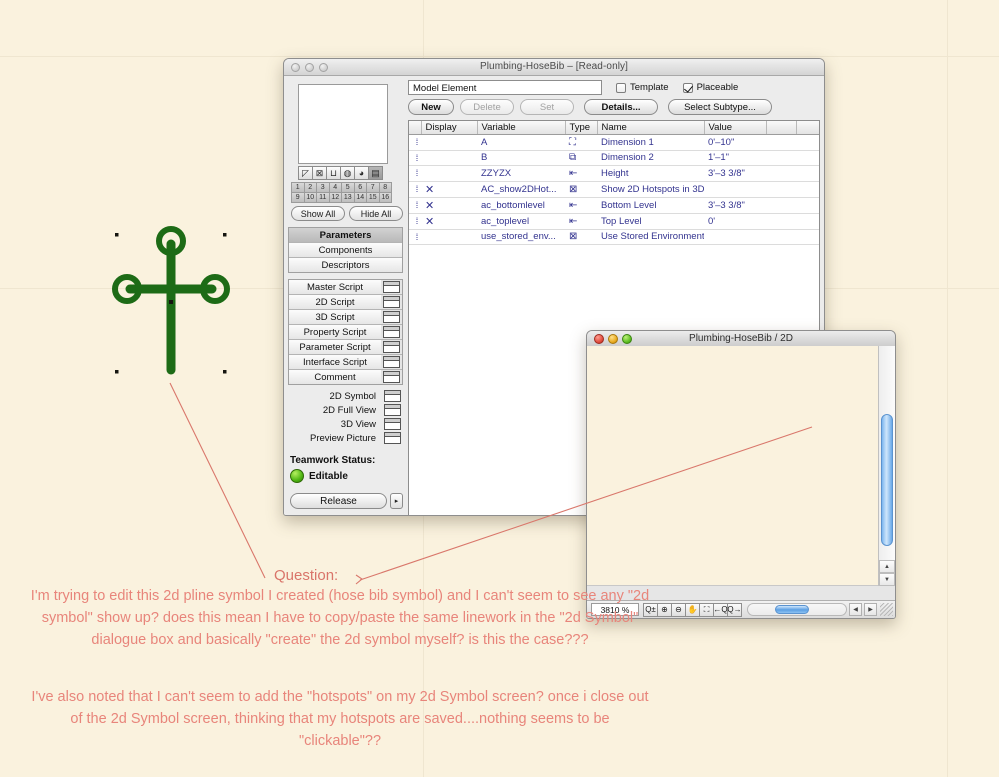  What do you see at coordinates (710, 87) in the screenshot?
I see `placeable-checkbox: Placeable` at bounding box center [710, 87].